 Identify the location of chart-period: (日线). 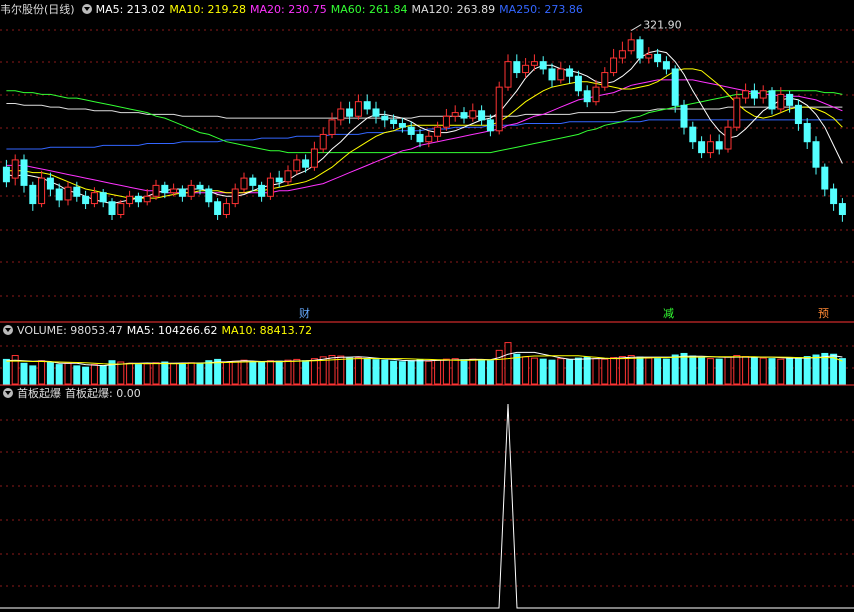
(59, 9).